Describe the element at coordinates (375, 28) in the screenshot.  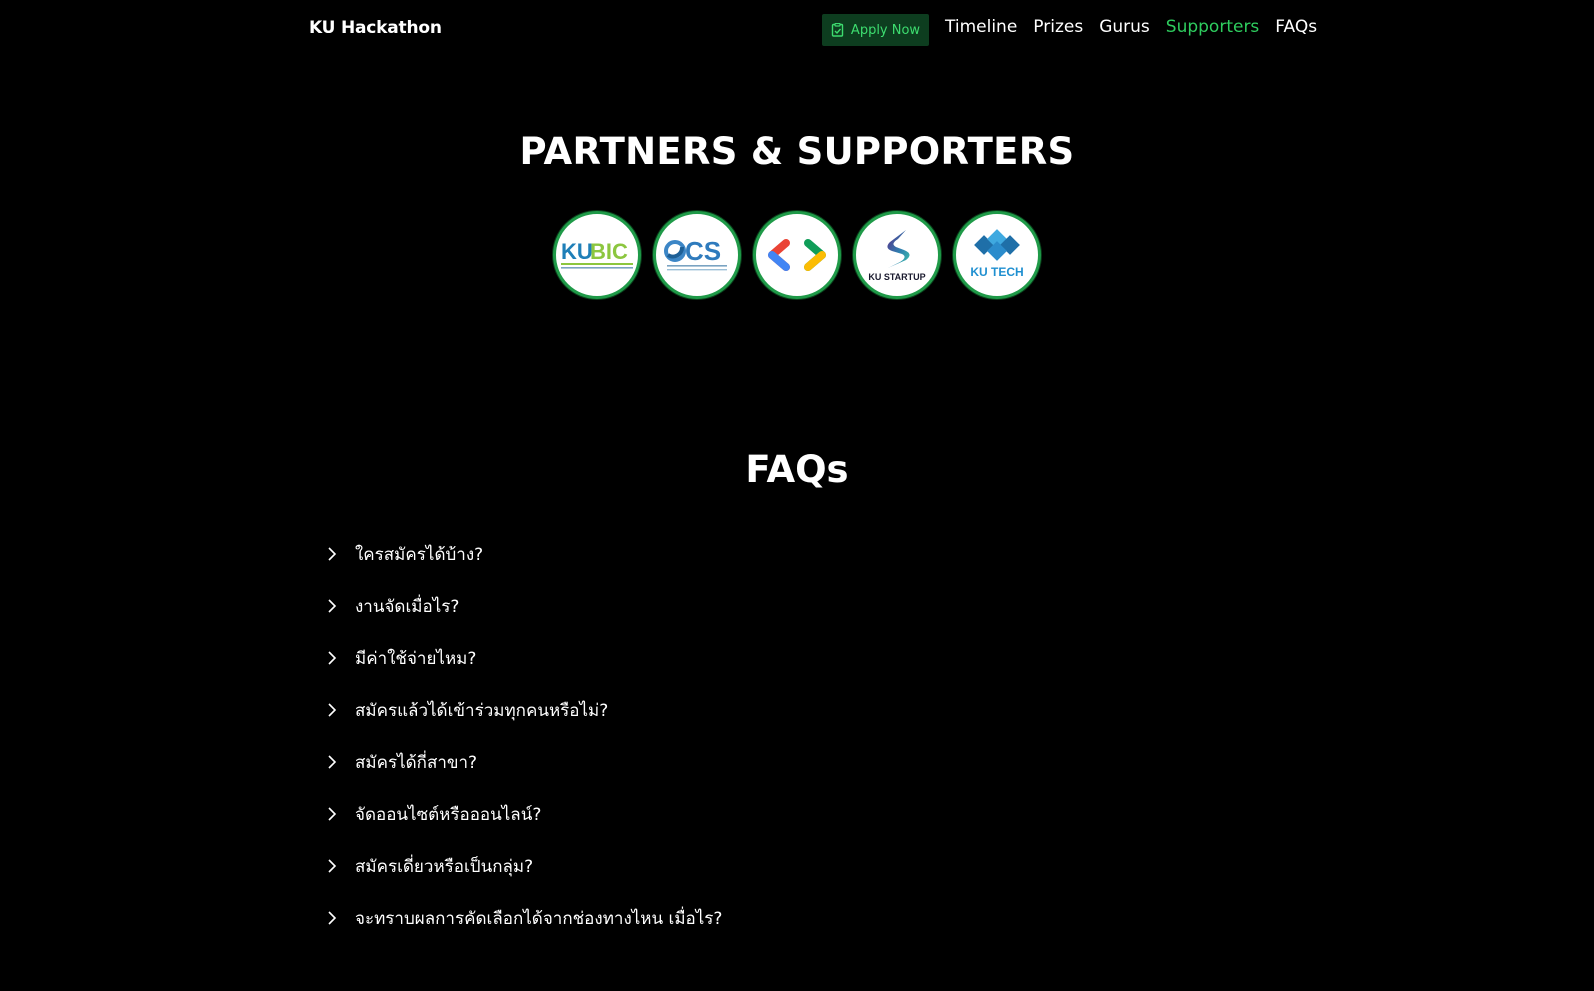
I see `brand-logo-text: KU Hackathon` at that location.